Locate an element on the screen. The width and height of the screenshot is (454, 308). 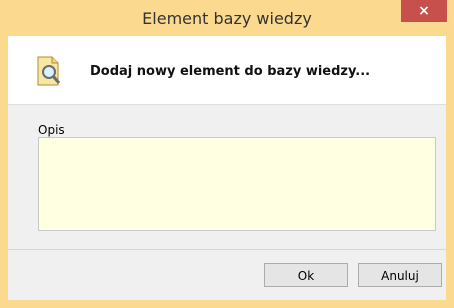
close-button: × is located at coordinates (424, 11).